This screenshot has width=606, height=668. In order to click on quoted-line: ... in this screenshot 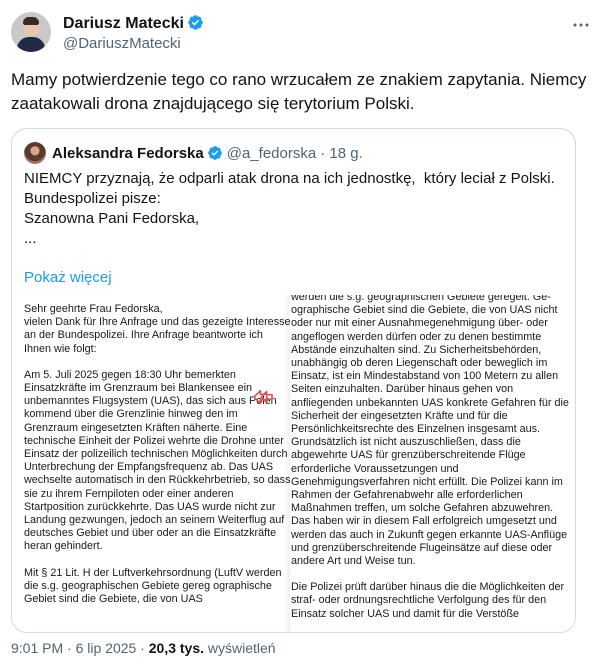, I will do `click(30, 238)`.